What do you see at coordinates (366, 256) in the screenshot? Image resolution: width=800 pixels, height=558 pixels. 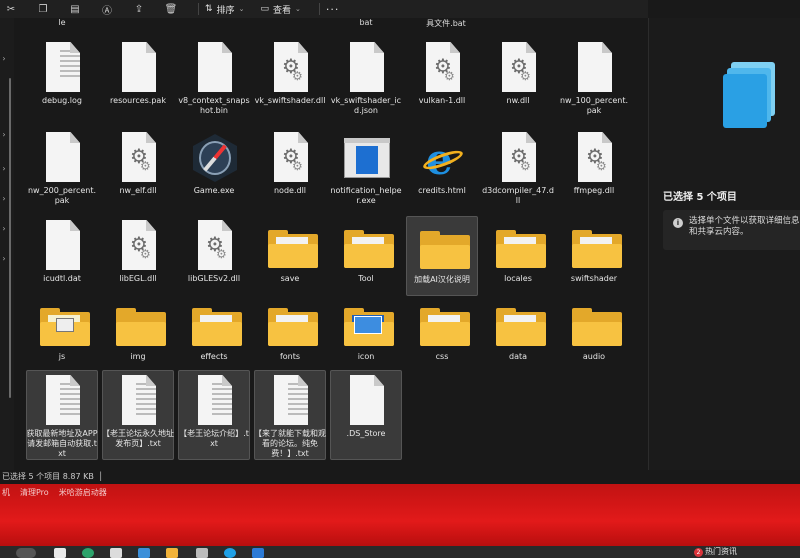 I see `folder-item: Tool` at bounding box center [366, 256].